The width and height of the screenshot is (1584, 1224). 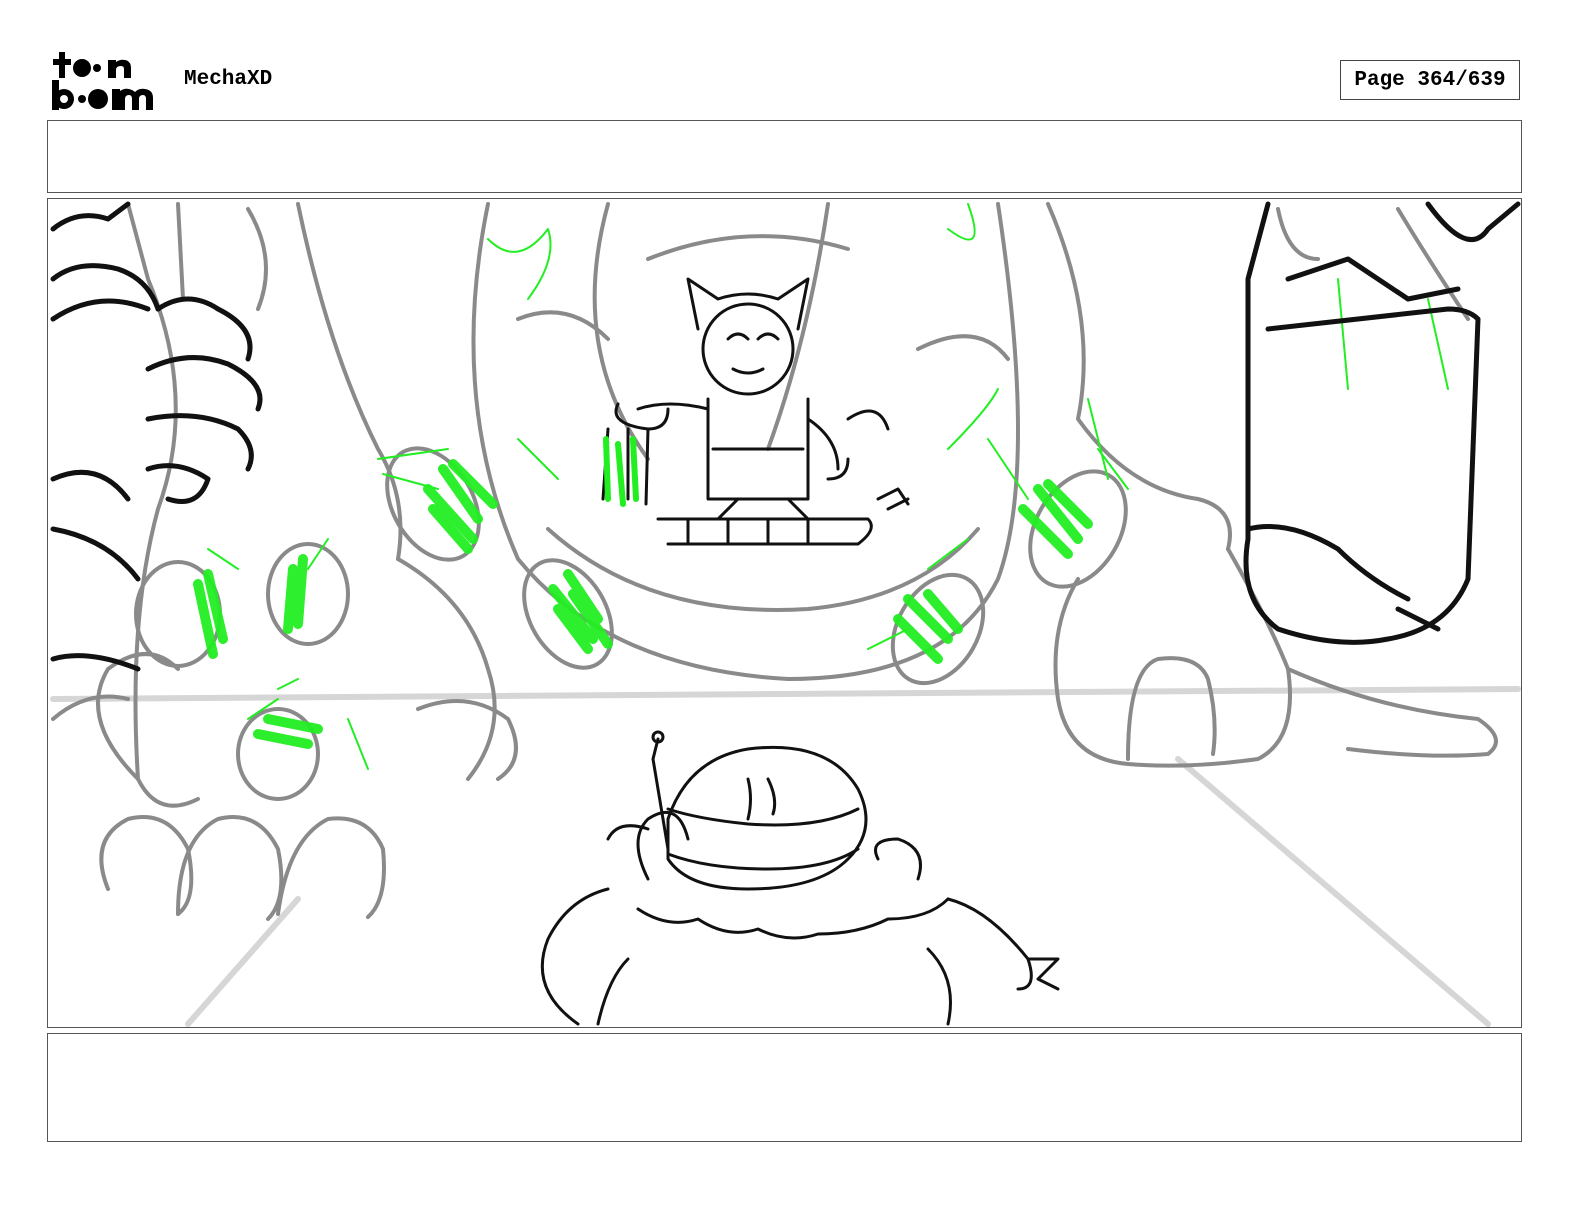 I want to click on action-notes-box, so click(x=784, y=1087).